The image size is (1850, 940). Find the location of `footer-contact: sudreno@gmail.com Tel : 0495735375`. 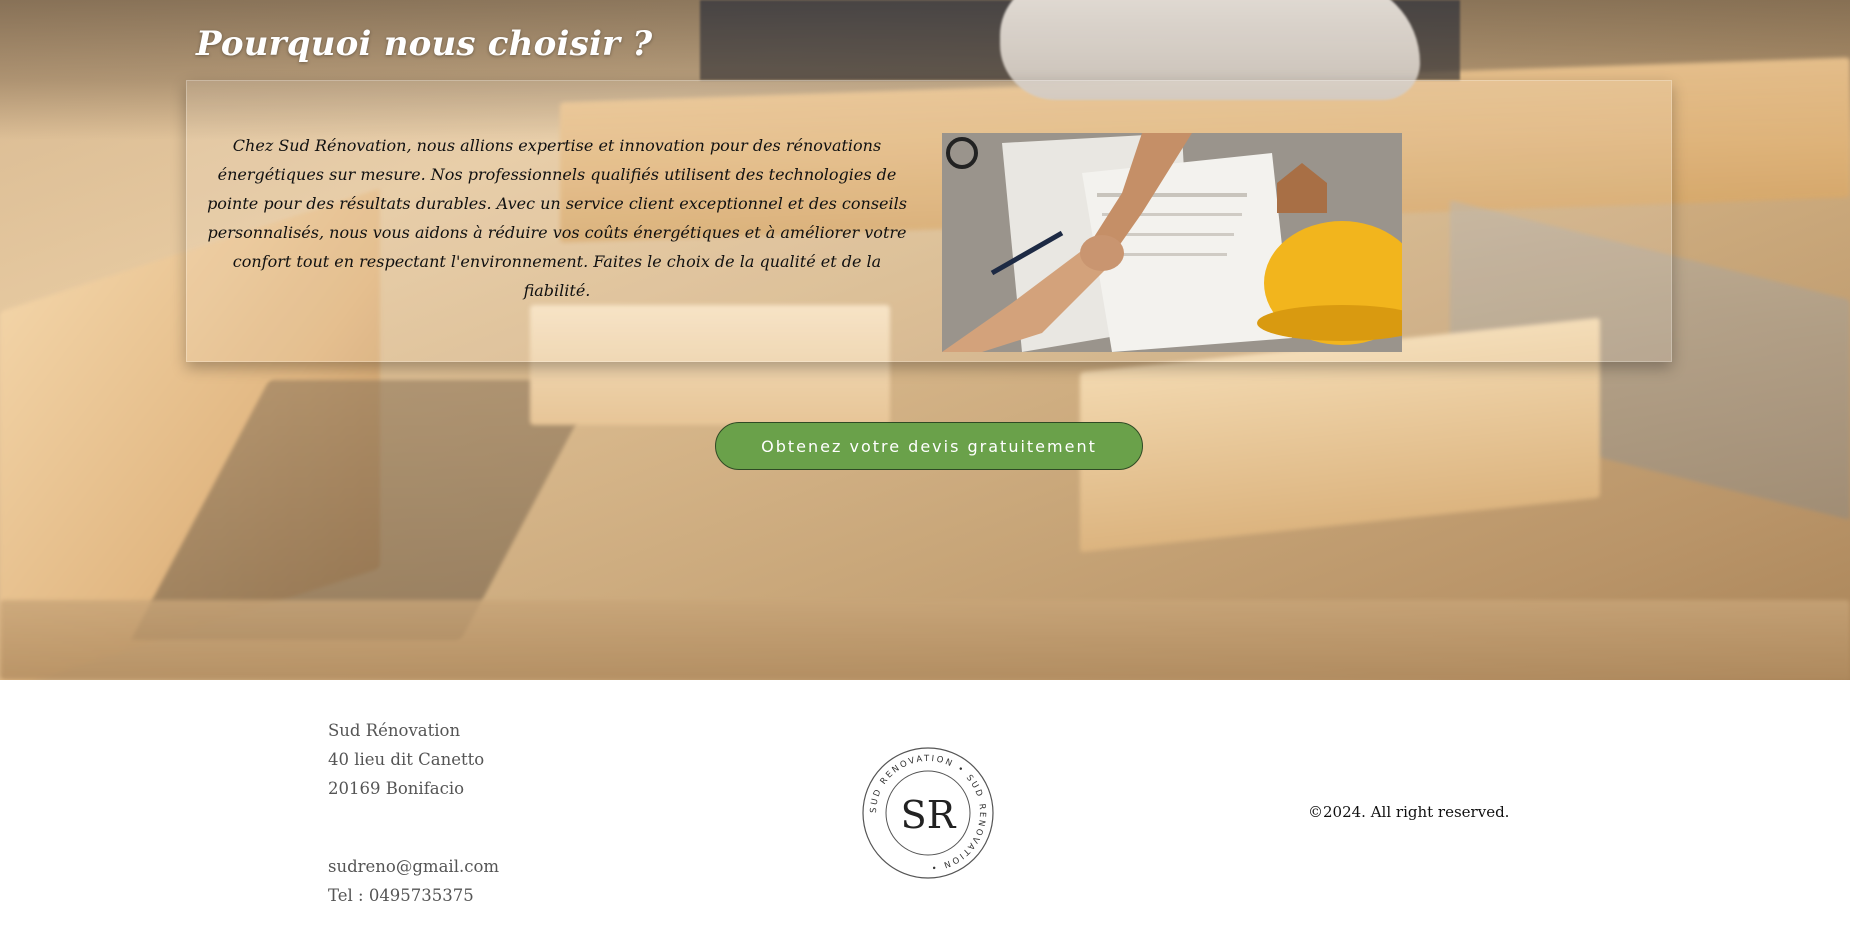

footer-contact: sudreno@gmail.com Tel : 0495735375 is located at coordinates (413, 881).